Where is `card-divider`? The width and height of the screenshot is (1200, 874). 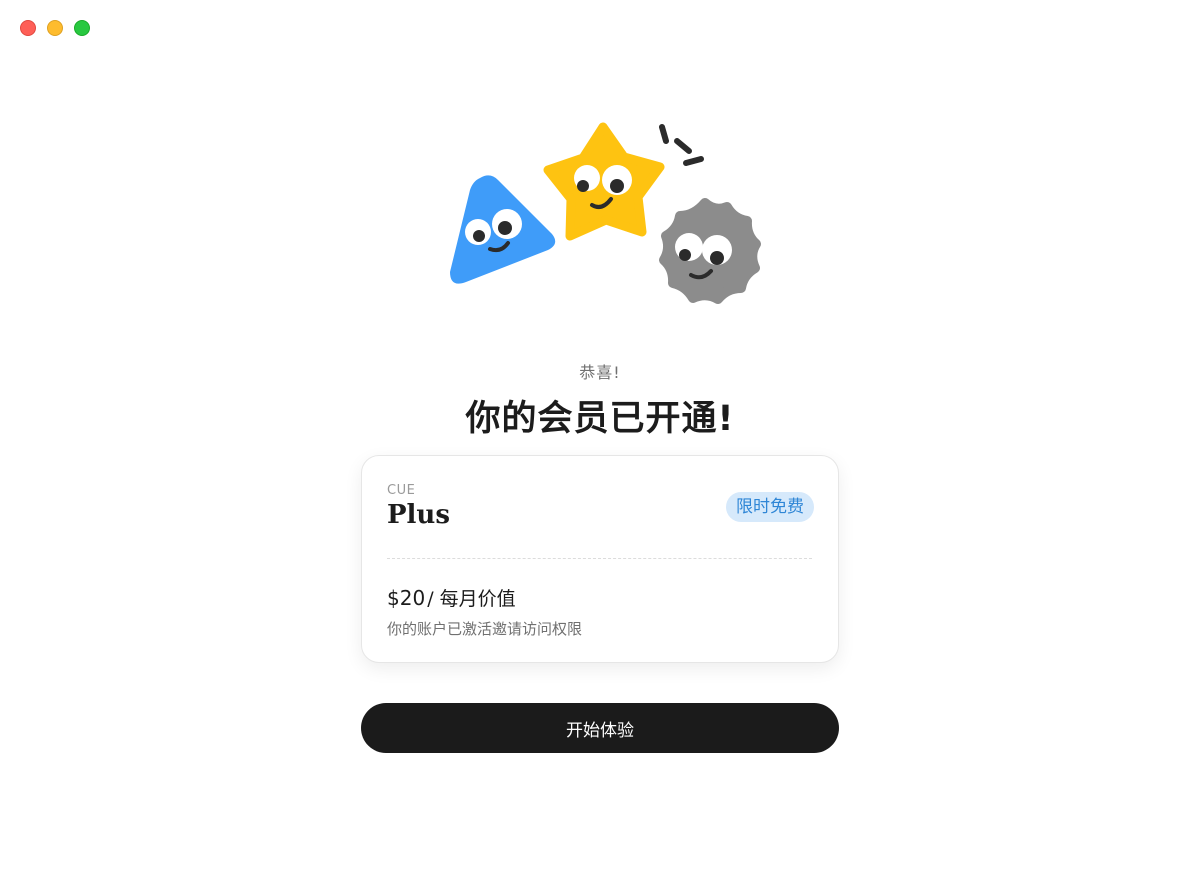
card-divider is located at coordinates (599, 558).